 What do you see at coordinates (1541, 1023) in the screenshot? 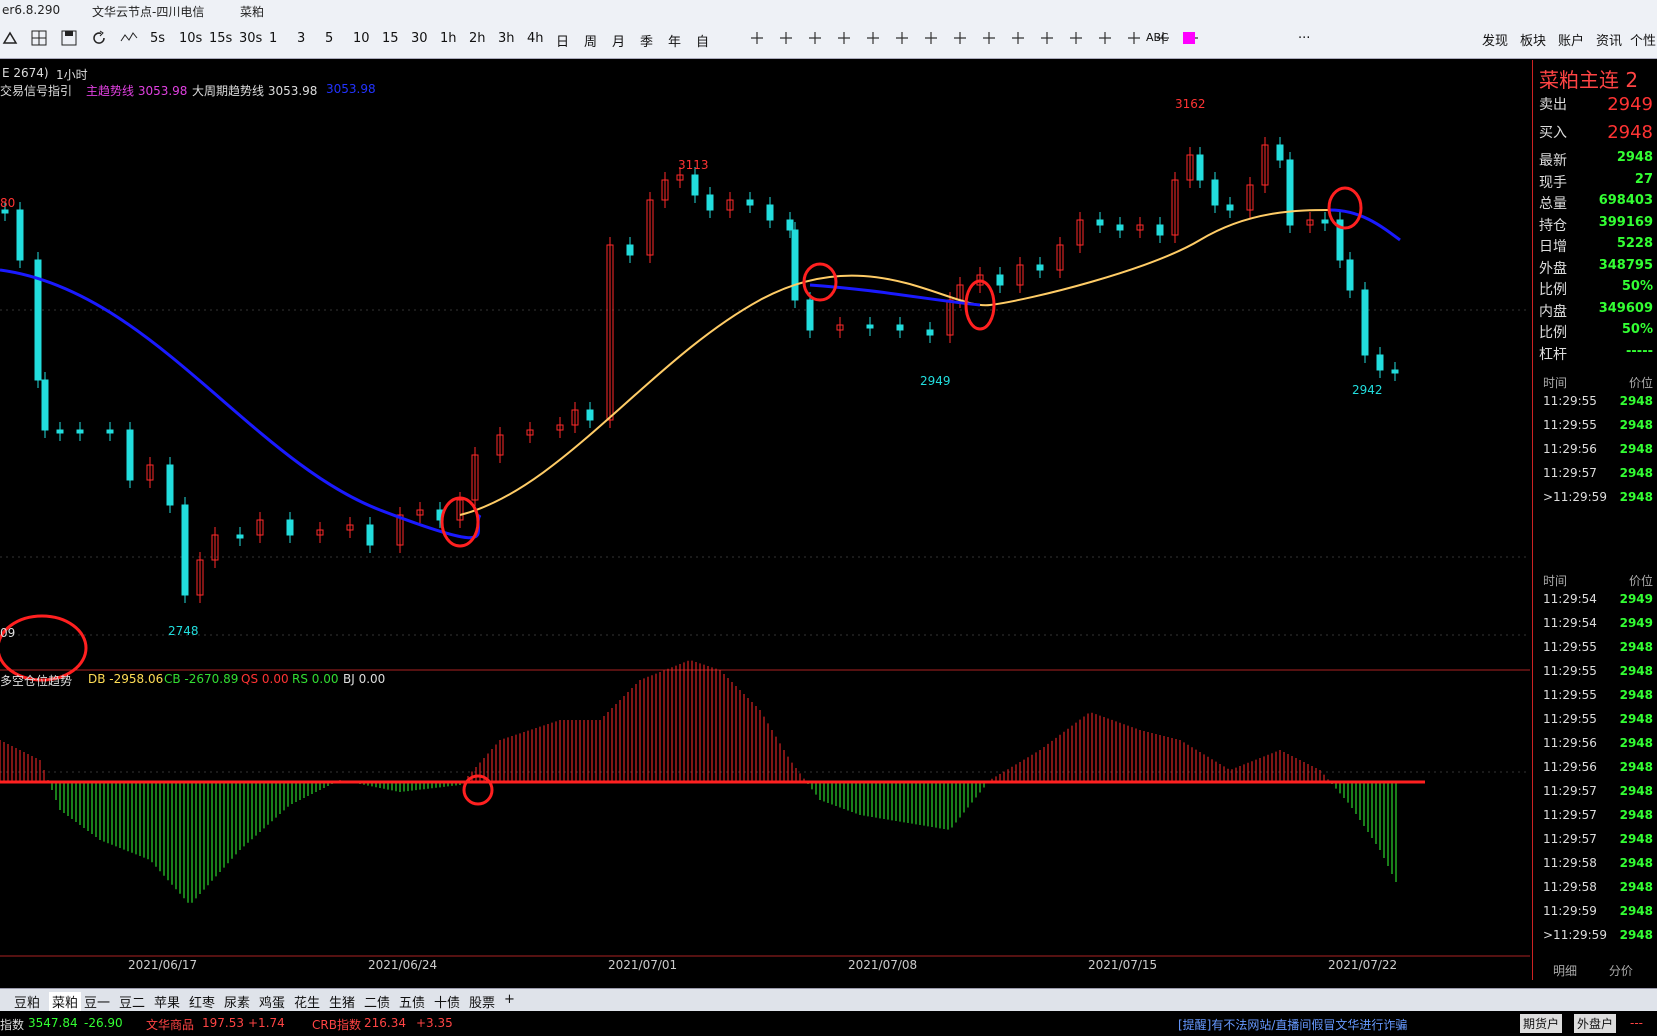
I see `futures-account-button: 期货户` at bounding box center [1541, 1023].